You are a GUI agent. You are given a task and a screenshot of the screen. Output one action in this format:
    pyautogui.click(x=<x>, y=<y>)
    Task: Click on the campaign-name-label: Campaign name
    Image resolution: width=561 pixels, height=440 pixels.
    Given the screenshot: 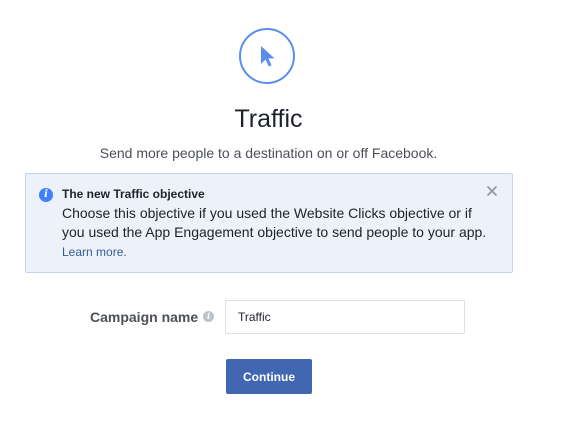 What is the action you would take?
    pyautogui.click(x=144, y=317)
    